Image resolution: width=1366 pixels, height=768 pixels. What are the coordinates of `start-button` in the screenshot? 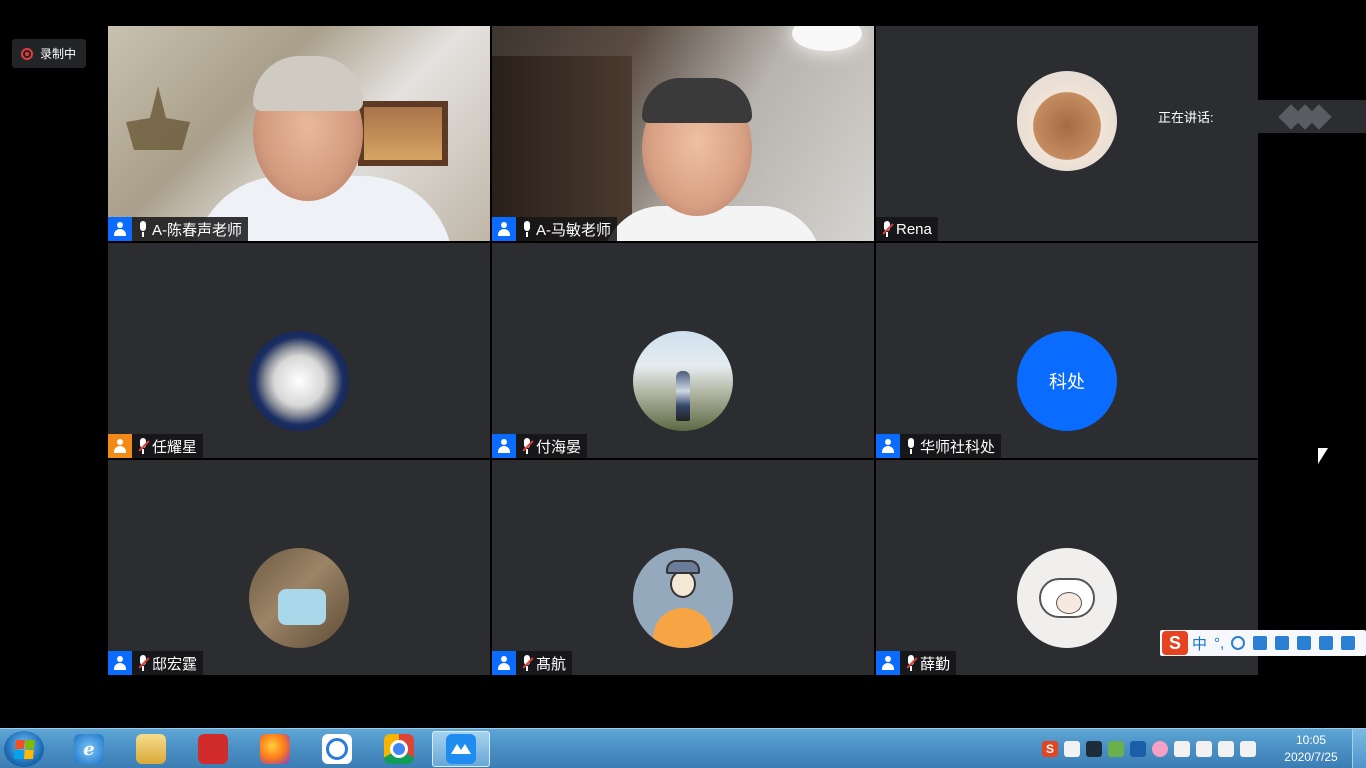 It's located at (24, 749).